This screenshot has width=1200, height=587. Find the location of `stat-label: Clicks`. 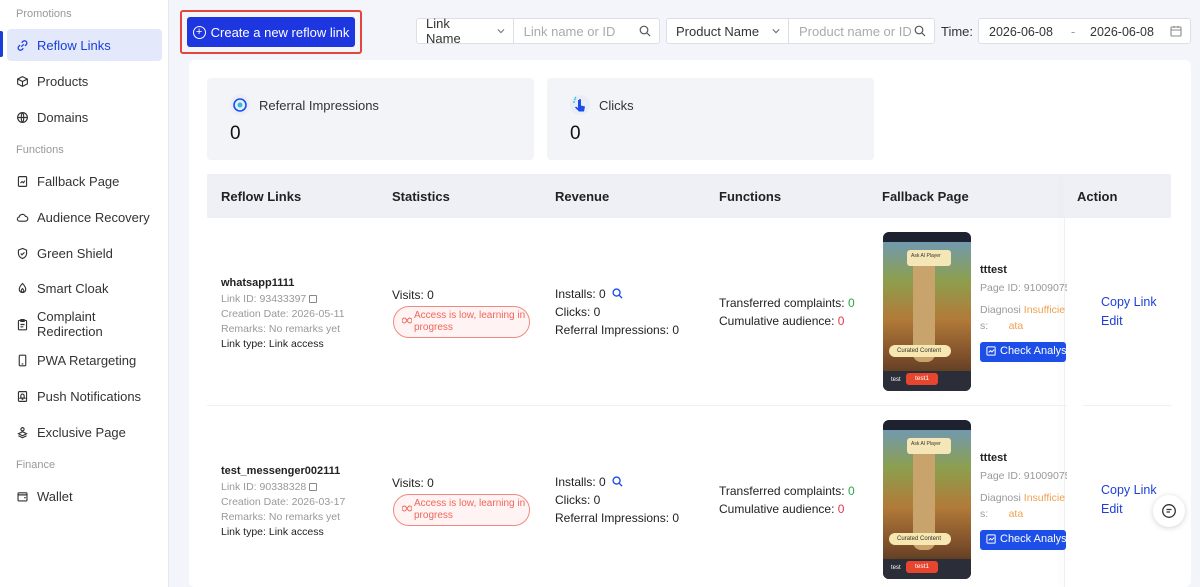

stat-label: Clicks is located at coordinates (616, 105).